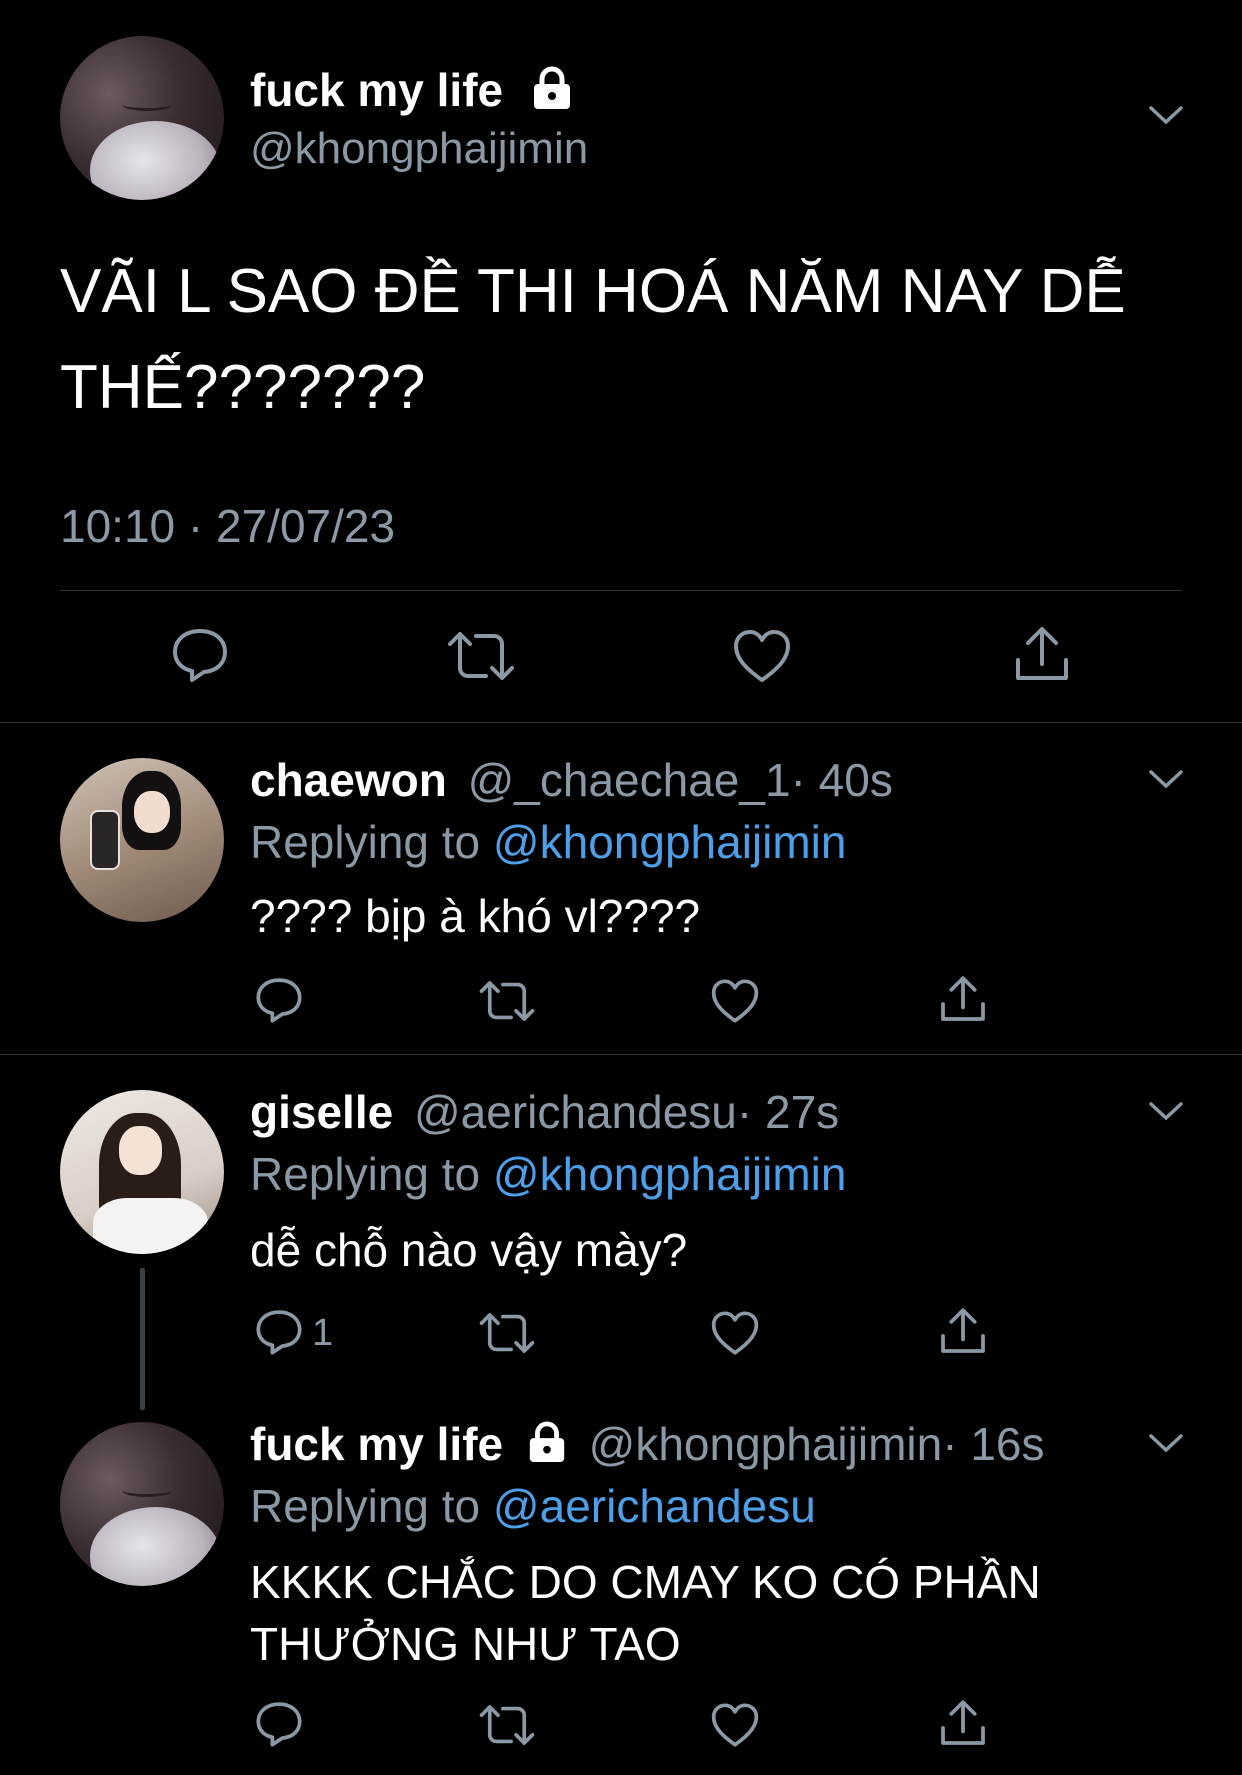  Describe the element at coordinates (993, 1444) in the screenshot. I see `reply3-time: · 16s` at that location.